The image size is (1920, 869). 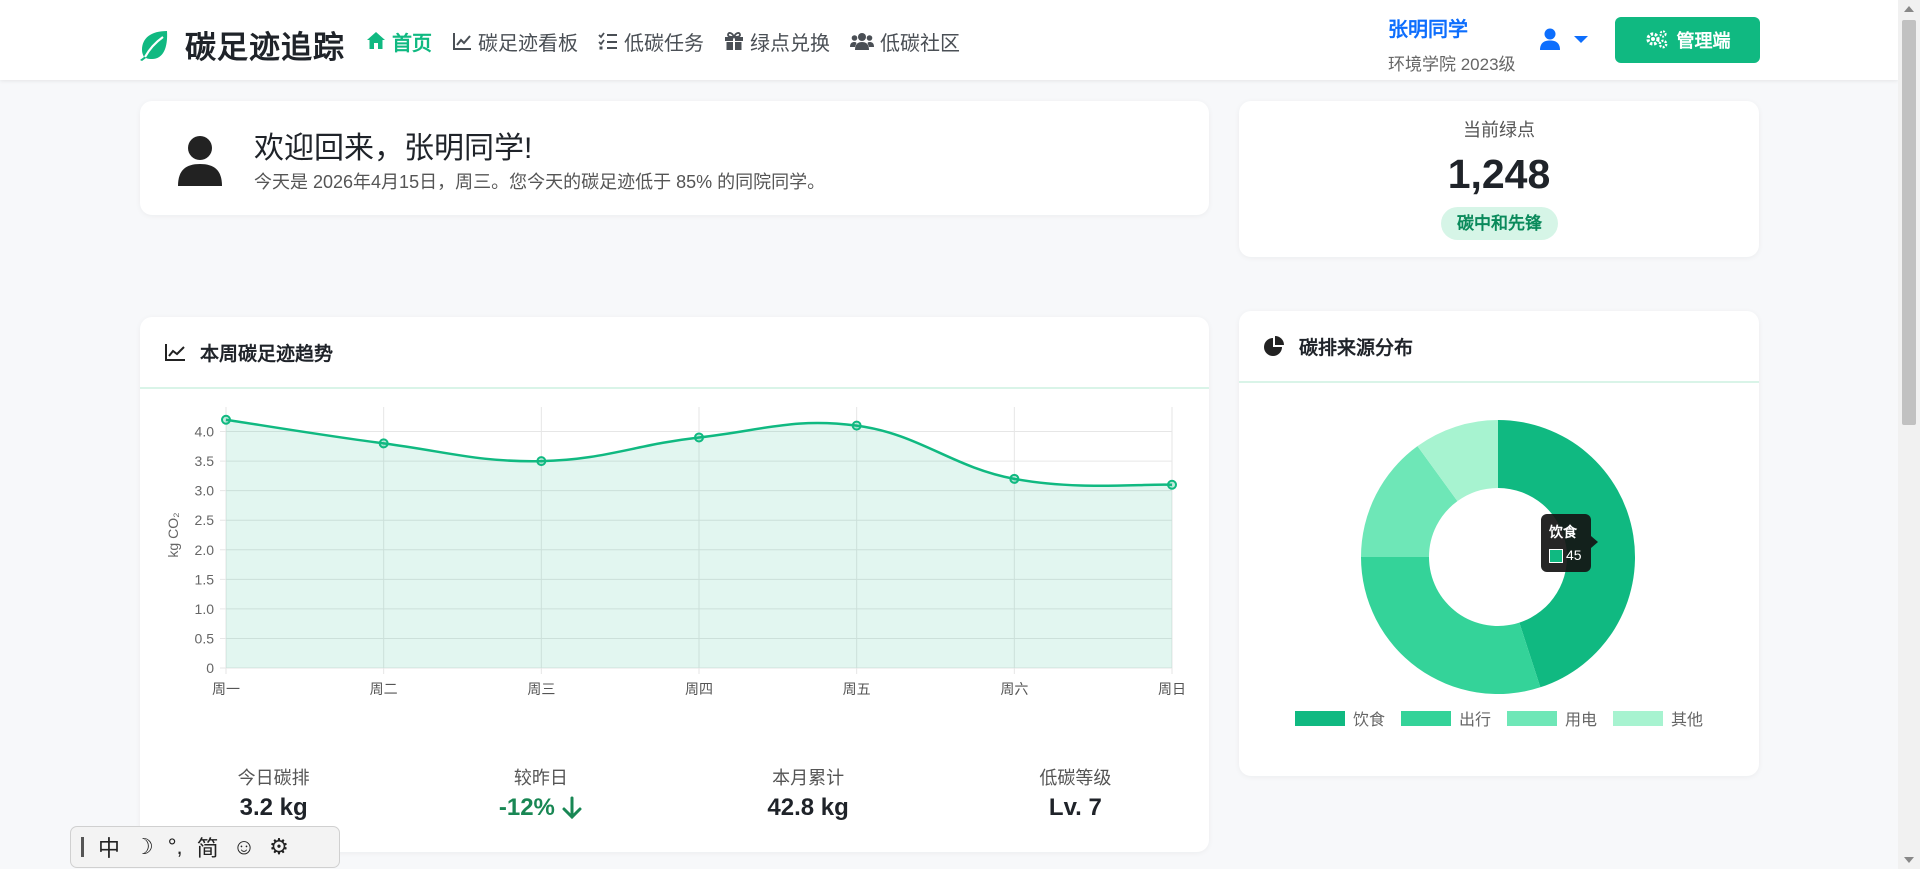 What do you see at coordinates (273, 793) in the screenshot?
I see `stat-today: 今日碳排 3.2 kg` at bounding box center [273, 793].